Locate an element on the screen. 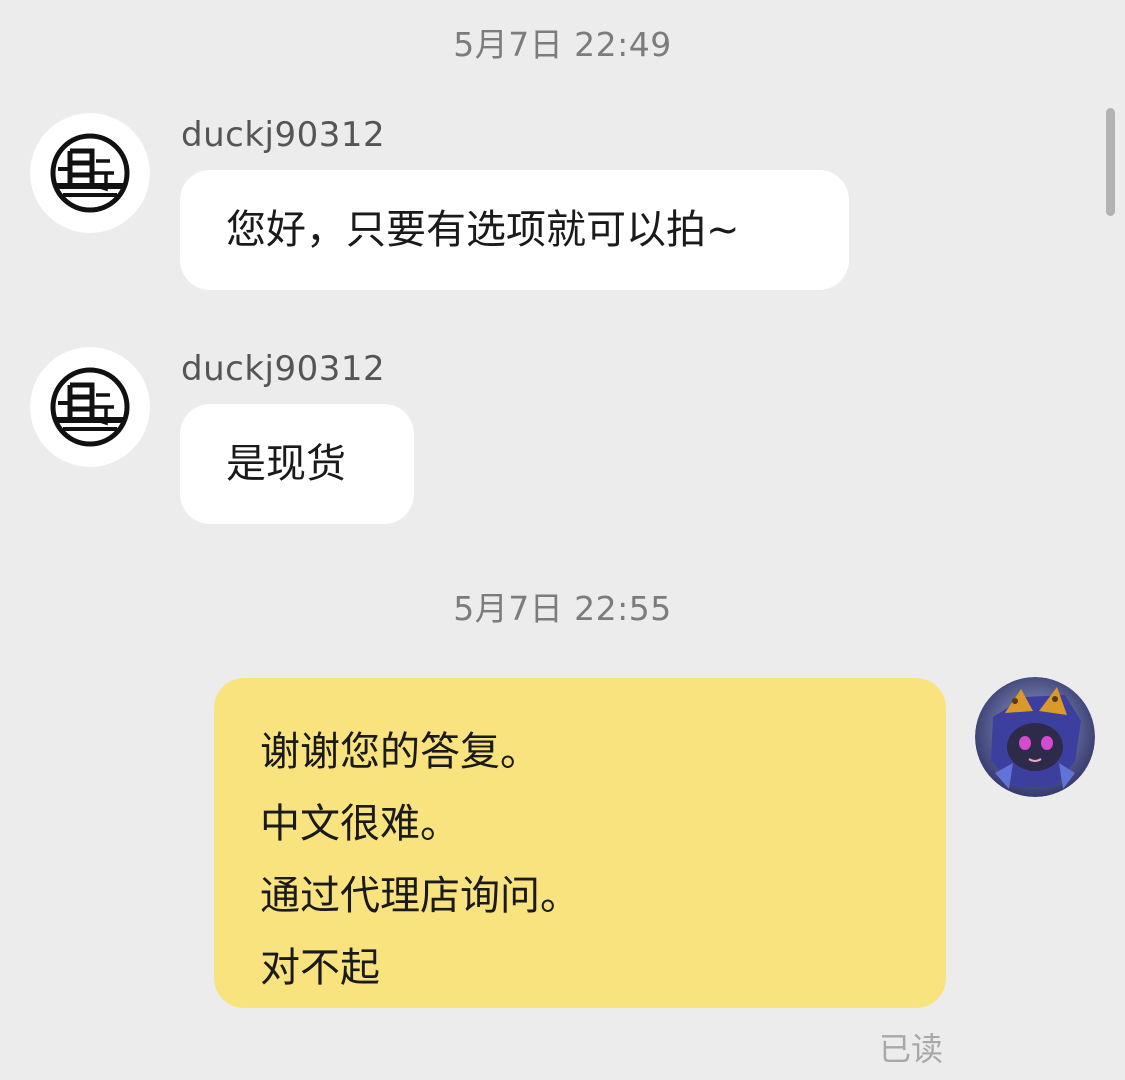 This screenshot has width=1125, height=1080. message-bubble: 是现货 is located at coordinates (297, 464).